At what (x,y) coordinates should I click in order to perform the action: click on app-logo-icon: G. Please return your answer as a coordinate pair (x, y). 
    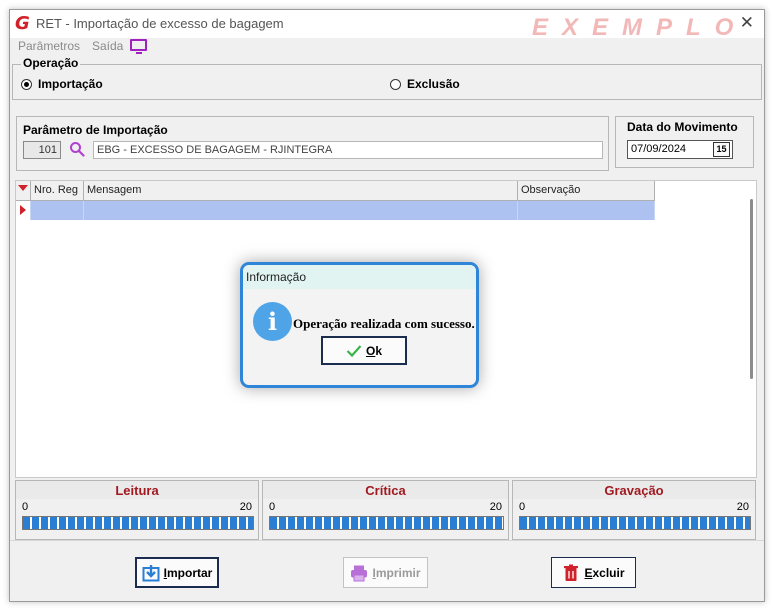
    Looking at the image, I should click on (22, 23).